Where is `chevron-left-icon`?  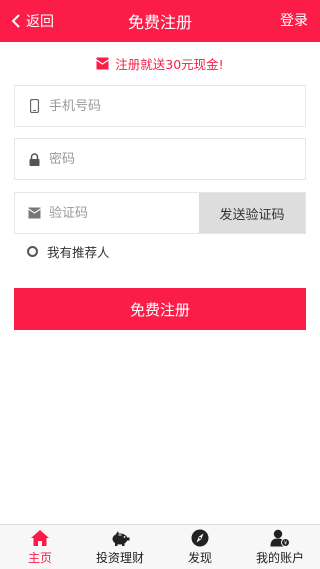
chevron-left-icon is located at coordinates (15, 21).